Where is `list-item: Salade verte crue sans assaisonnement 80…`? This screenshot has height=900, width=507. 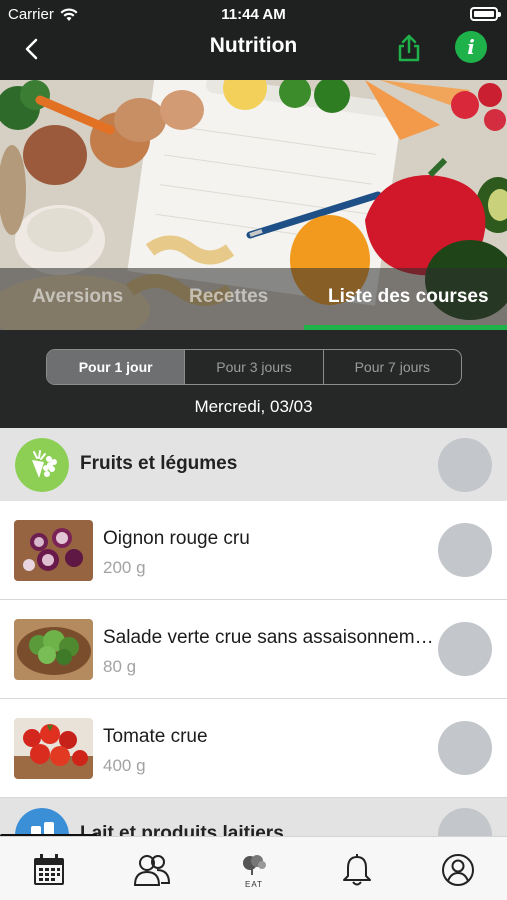
list-item: Salade verte crue sans assaisonnement 80… is located at coordinates (253, 649).